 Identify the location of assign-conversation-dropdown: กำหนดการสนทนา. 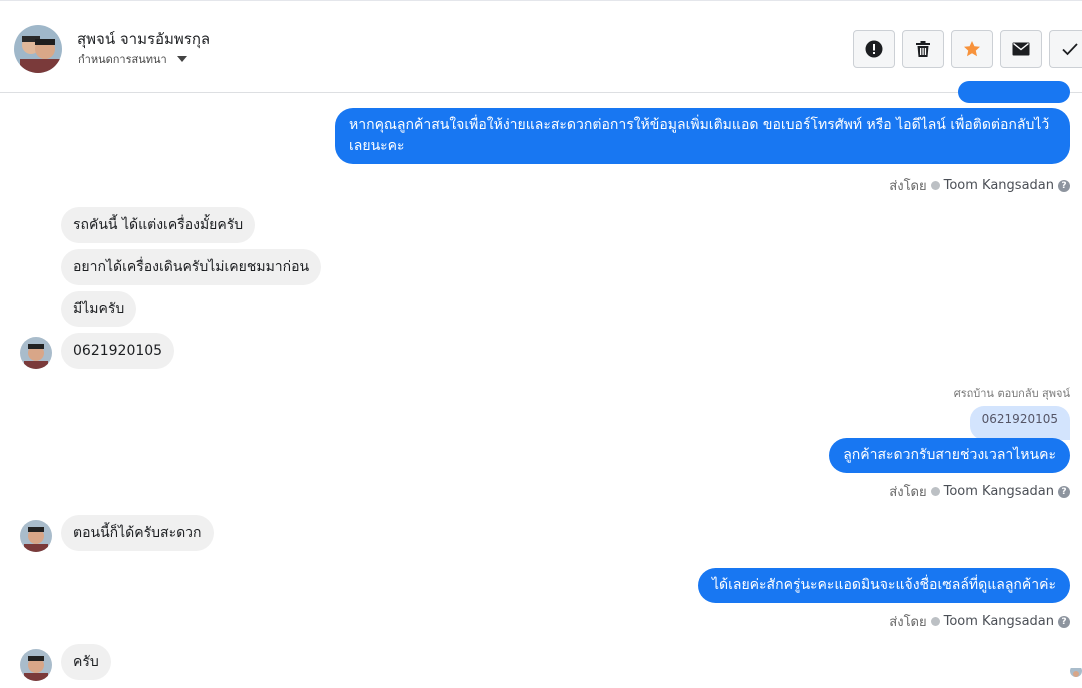
(132, 59).